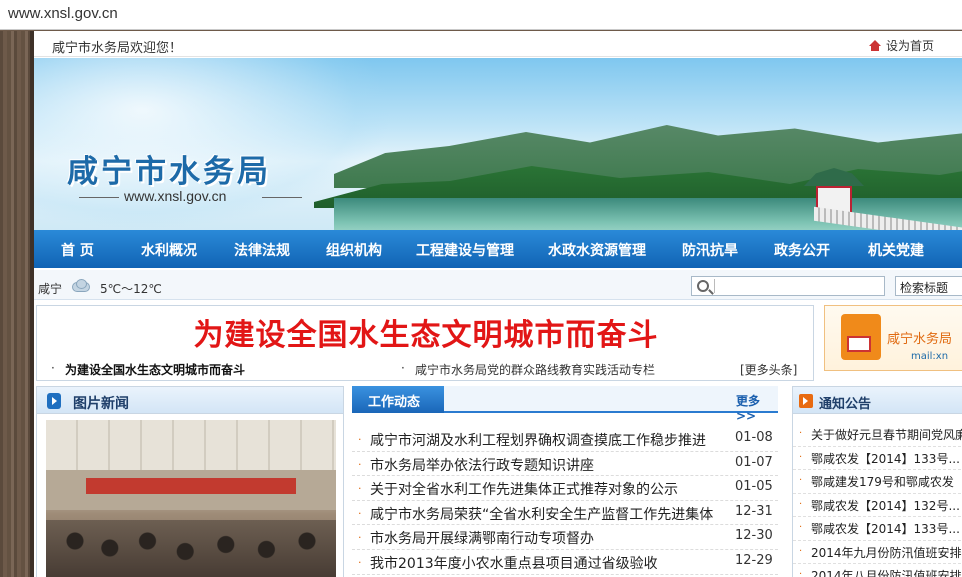  Describe the element at coordinates (788, 286) in the screenshot. I see `search-input` at that location.